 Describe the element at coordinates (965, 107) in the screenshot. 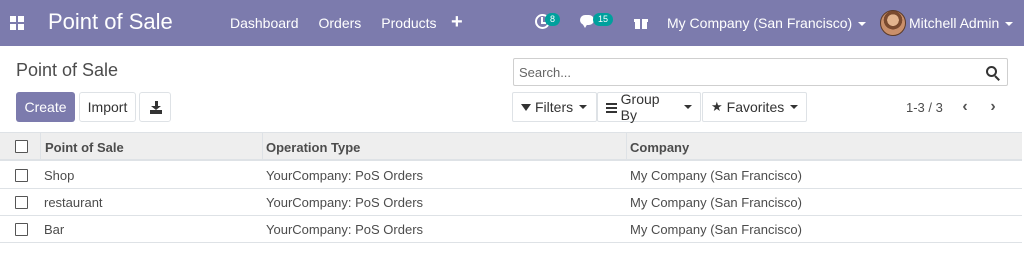

I see `chevron-left-icon: ‹` at that location.